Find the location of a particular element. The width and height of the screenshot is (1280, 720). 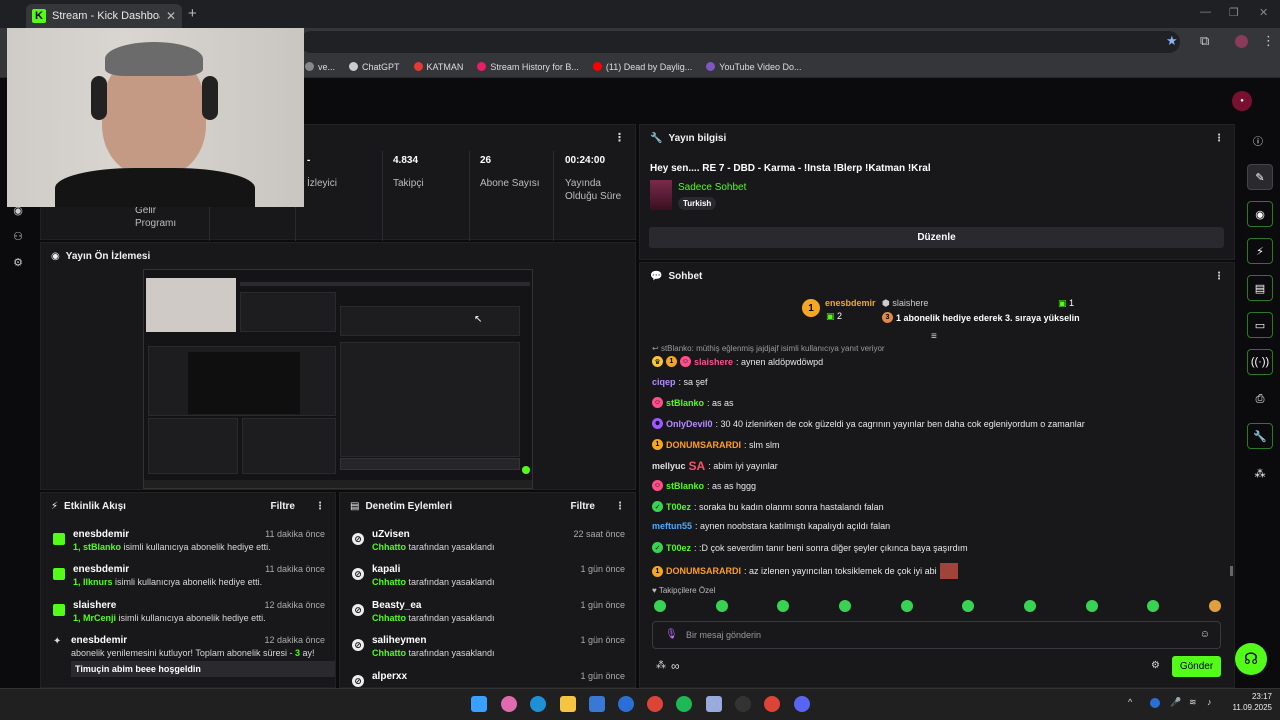

store-icon is located at coordinates (597, 704).